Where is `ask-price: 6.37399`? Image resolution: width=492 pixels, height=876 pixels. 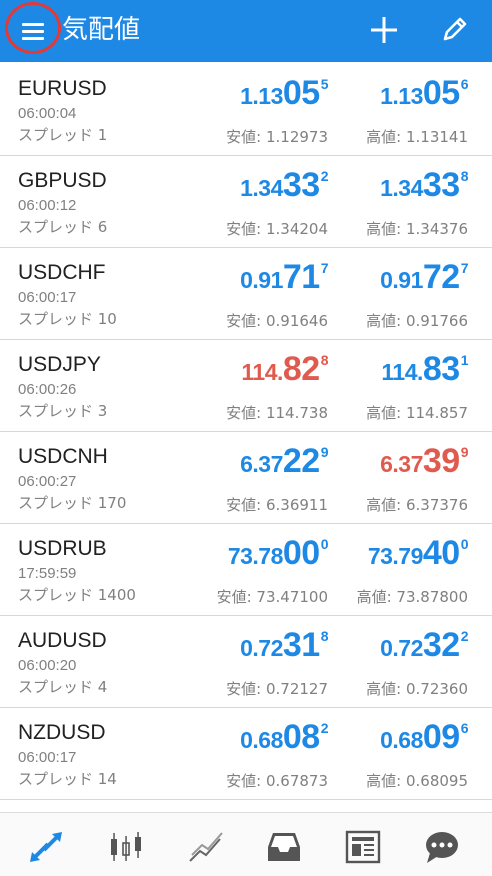
ask-price: 6.37399 is located at coordinates (424, 461).